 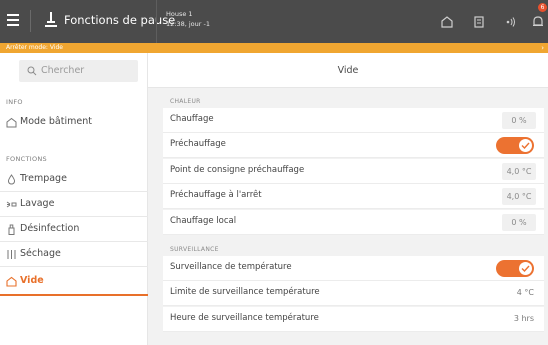 I want to click on setting-row-chauffage: Chauffage 0 %, so click(x=353, y=120).